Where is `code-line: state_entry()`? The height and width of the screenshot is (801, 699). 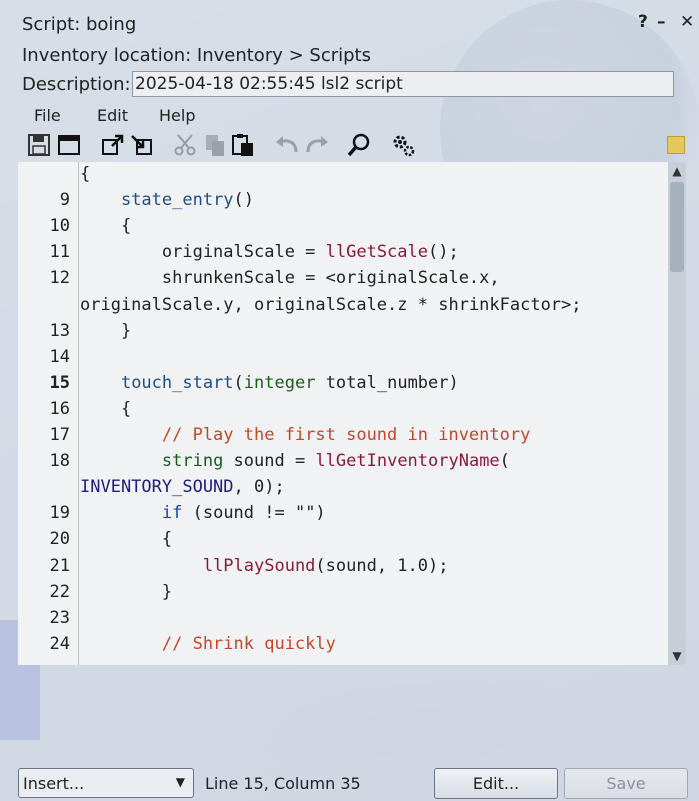 code-line: state_entry() is located at coordinates (167, 200).